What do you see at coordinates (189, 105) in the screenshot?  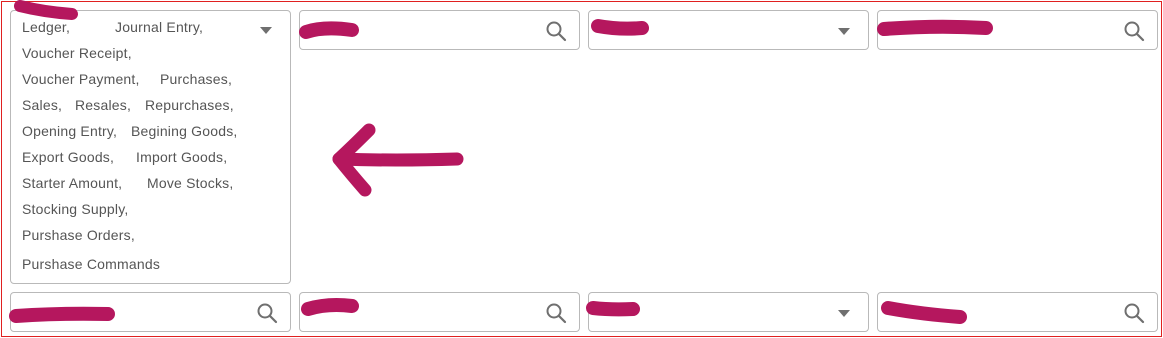 I see `selected-item: Repurchases,` at bounding box center [189, 105].